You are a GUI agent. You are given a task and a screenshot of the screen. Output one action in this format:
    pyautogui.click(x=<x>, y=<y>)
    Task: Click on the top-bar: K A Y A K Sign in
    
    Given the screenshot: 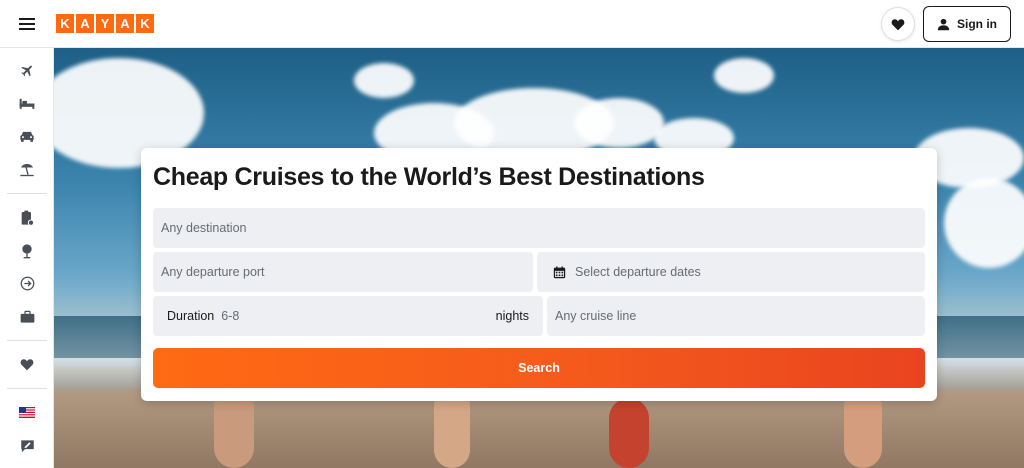 What is the action you would take?
    pyautogui.click(x=512, y=24)
    